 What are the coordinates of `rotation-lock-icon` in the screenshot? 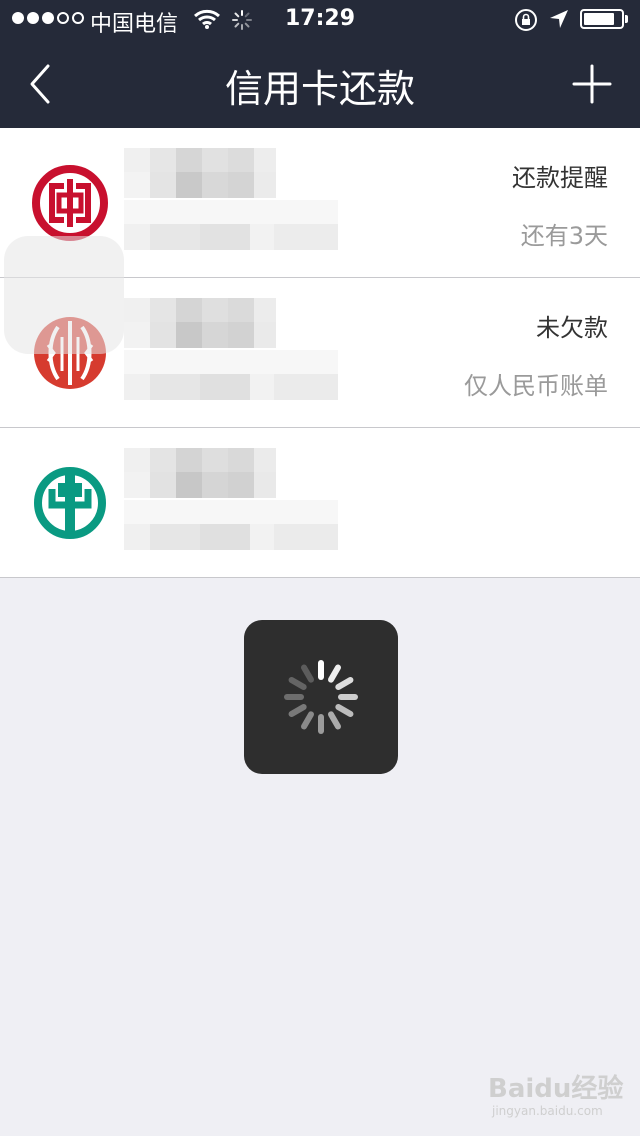 It's located at (526, 20).